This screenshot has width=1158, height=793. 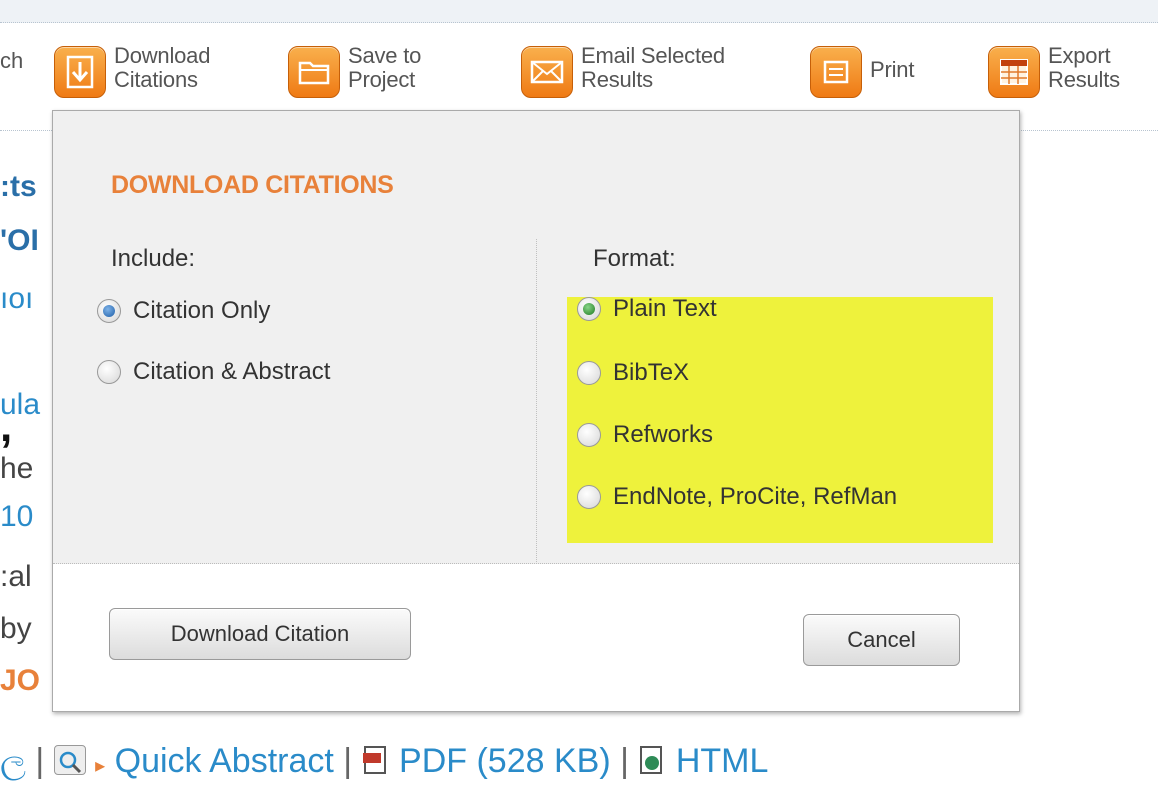 I want to click on print-label: Print, so click(x=892, y=69).